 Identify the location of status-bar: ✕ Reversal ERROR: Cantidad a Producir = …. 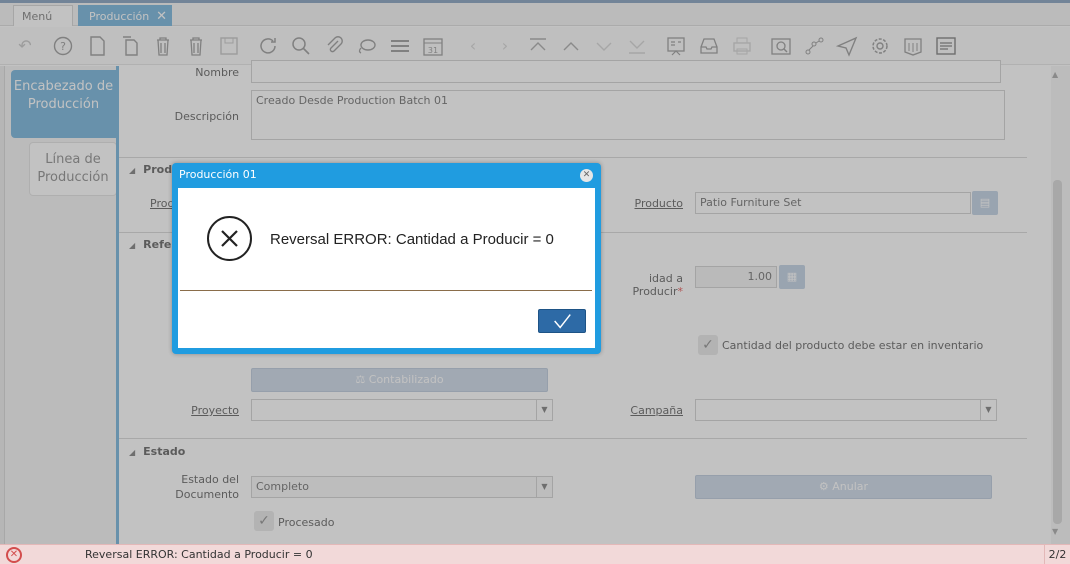
(535, 554).